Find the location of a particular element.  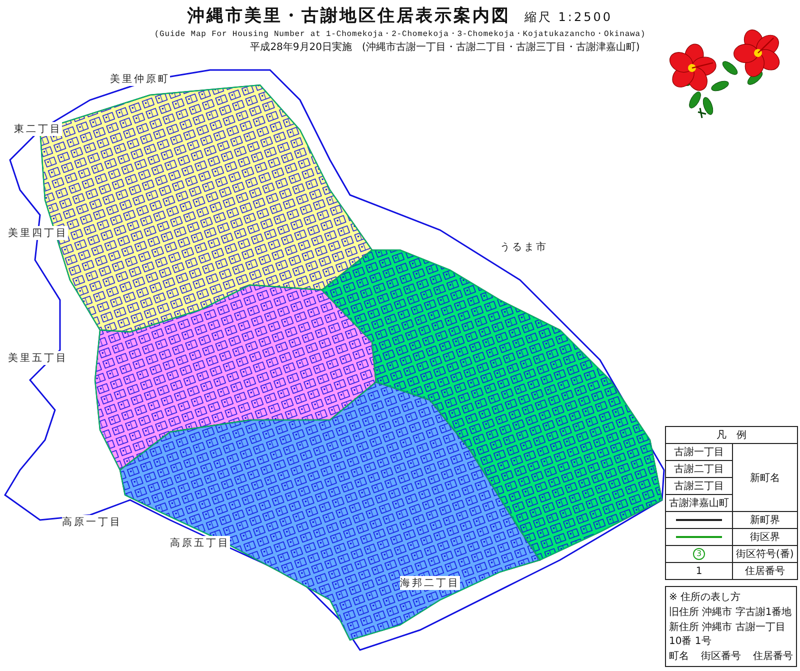

block-line-icon is located at coordinates (699, 537).